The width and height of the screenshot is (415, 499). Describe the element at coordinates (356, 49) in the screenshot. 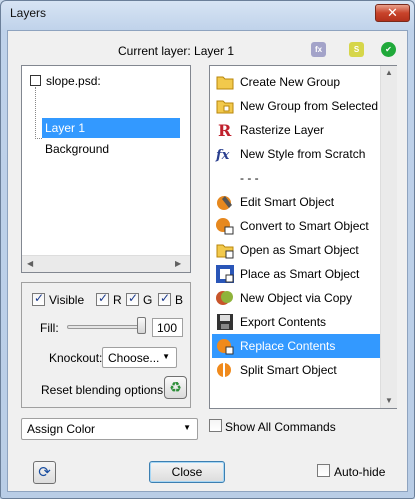

I see `smart-object-badge-icon: S` at that location.